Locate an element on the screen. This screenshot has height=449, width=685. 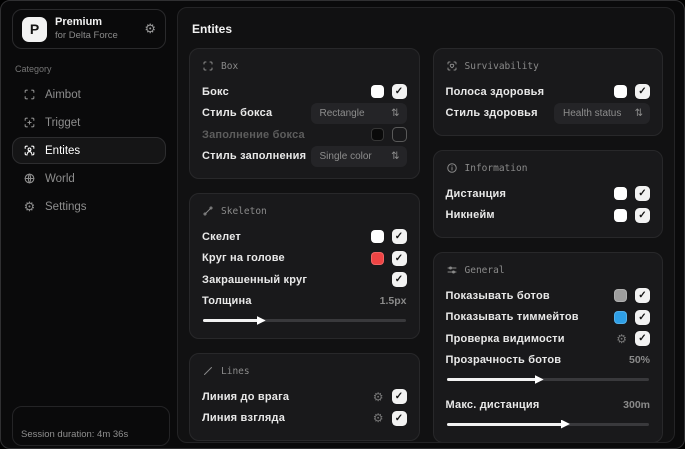
sidebar-item-world: World is located at coordinates (89, 178).